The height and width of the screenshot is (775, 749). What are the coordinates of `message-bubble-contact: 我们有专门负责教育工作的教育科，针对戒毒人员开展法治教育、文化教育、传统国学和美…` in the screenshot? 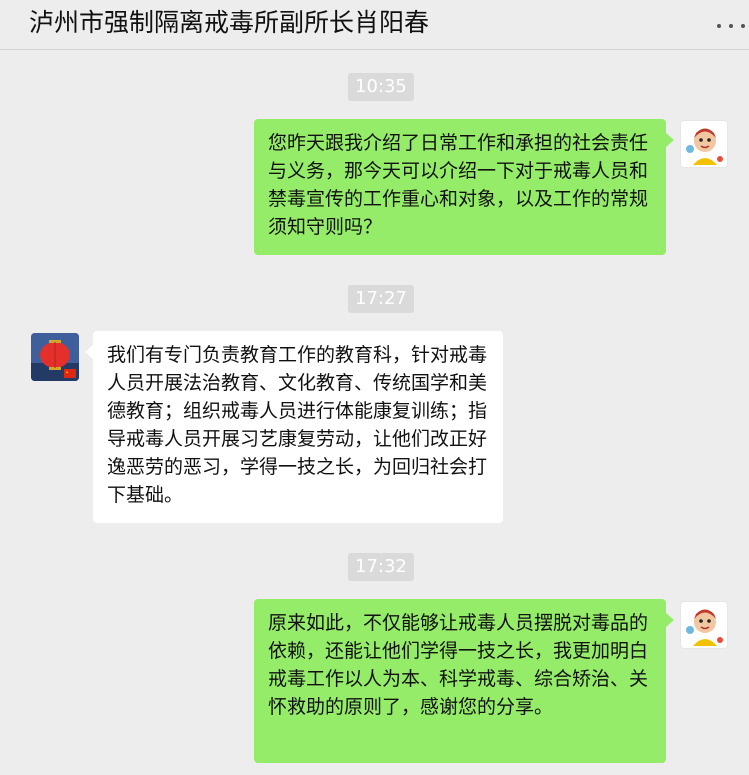 It's located at (294, 427).